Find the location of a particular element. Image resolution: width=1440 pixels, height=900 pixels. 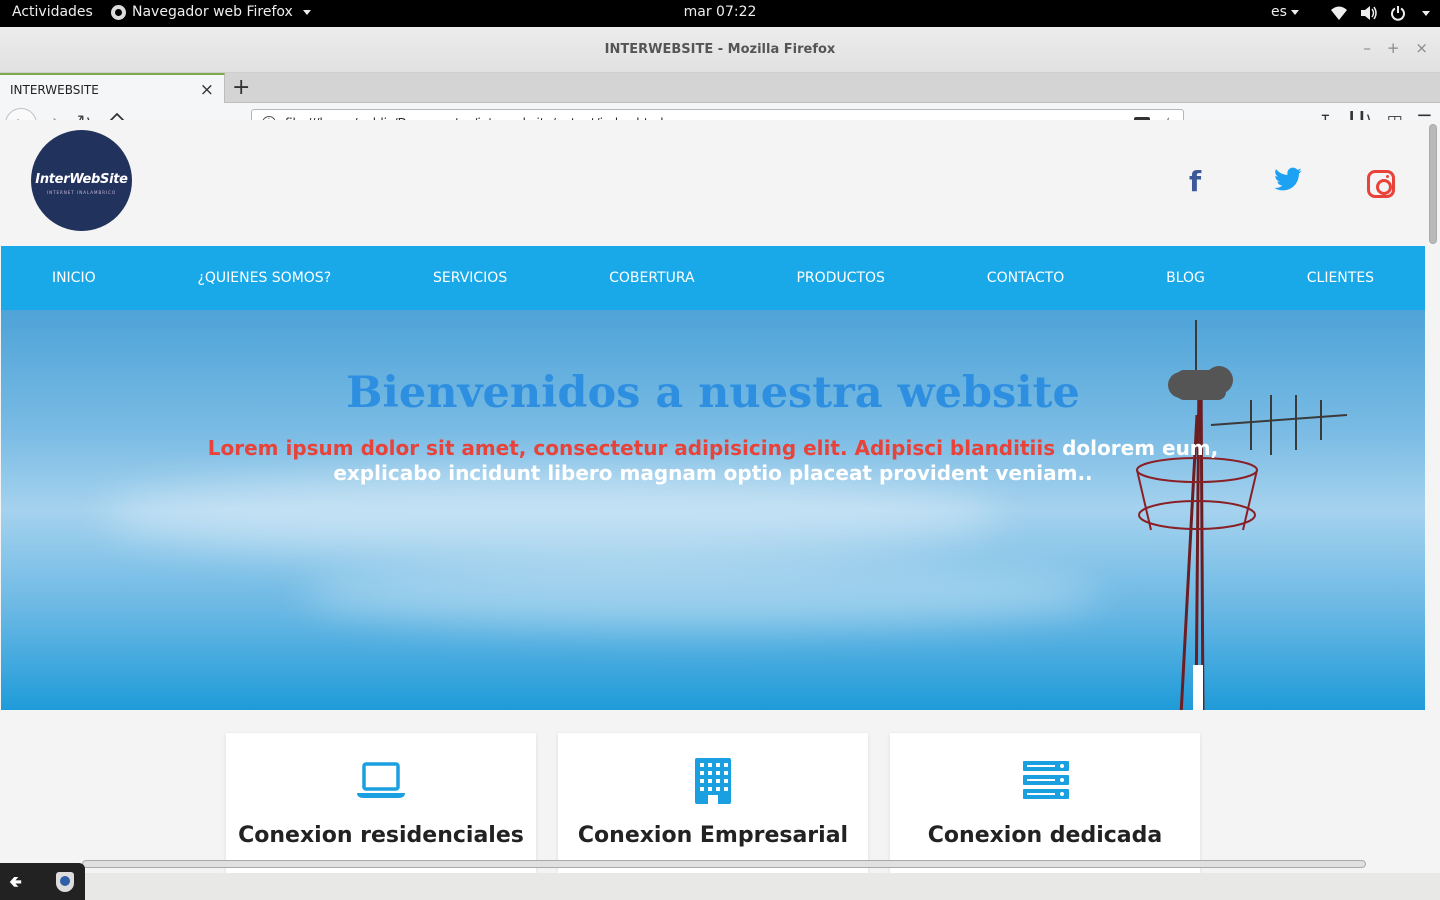

nav-quienes-somos: ¿QUIENES SOMOS? is located at coordinates (264, 278).